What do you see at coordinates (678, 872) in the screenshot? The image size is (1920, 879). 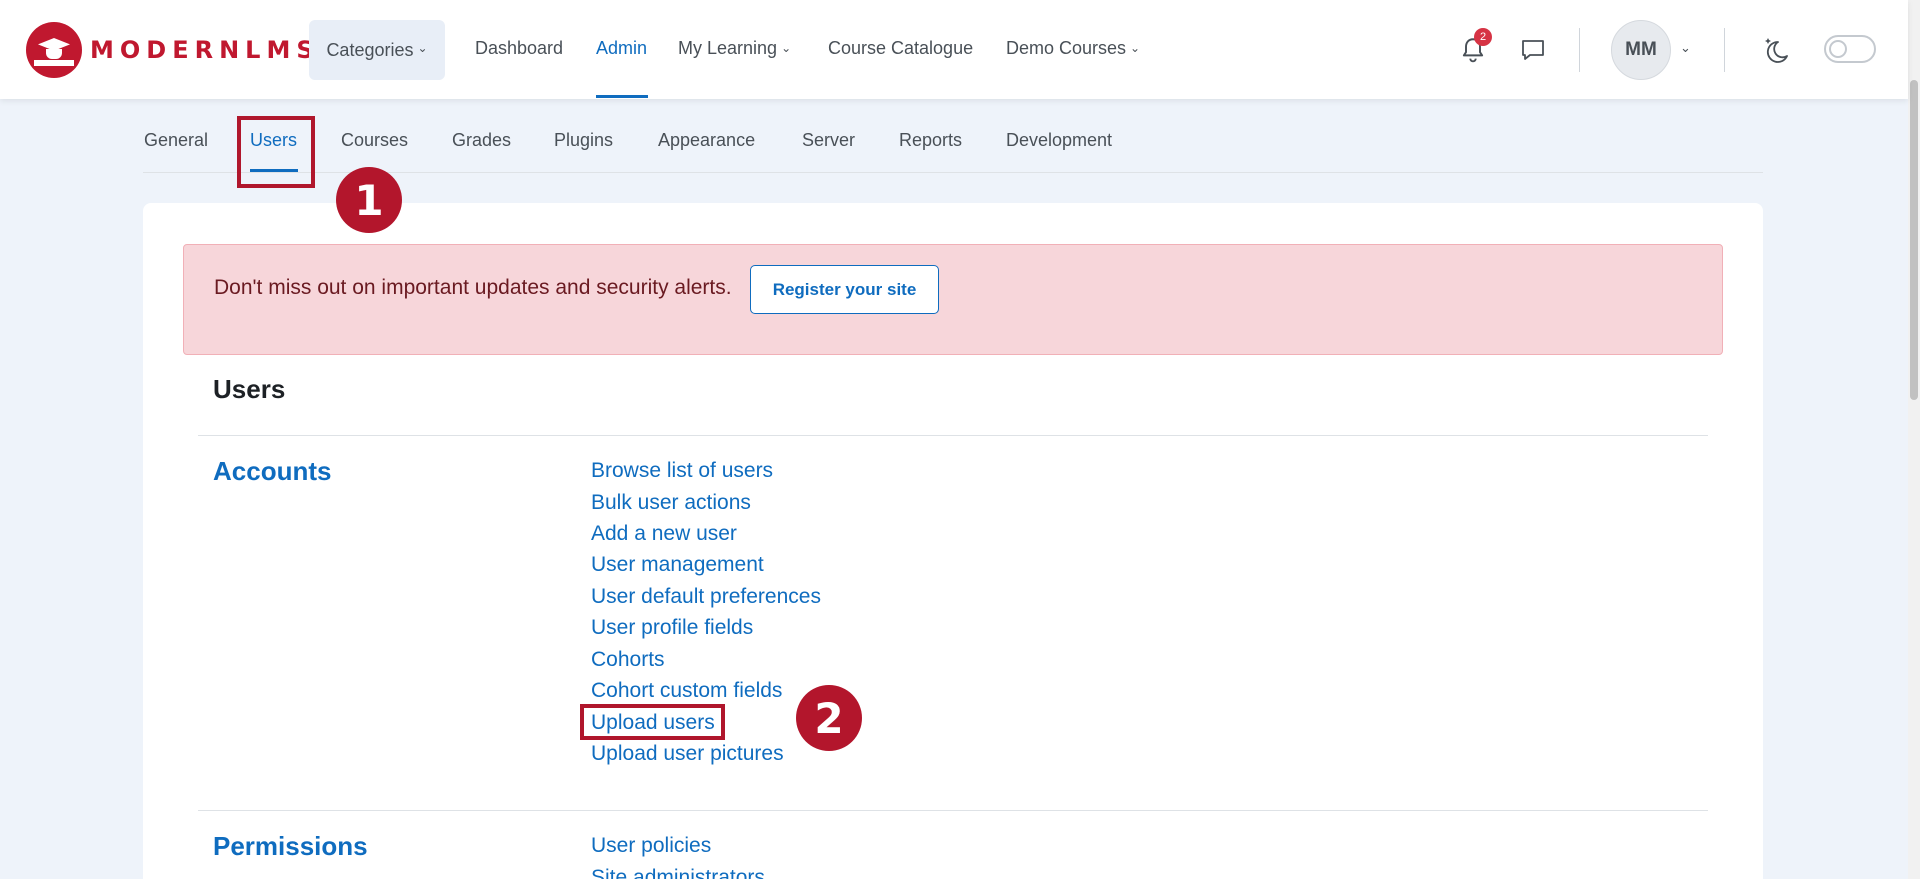 I see `link-site-administrators: Site administrators` at bounding box center [678, 872].